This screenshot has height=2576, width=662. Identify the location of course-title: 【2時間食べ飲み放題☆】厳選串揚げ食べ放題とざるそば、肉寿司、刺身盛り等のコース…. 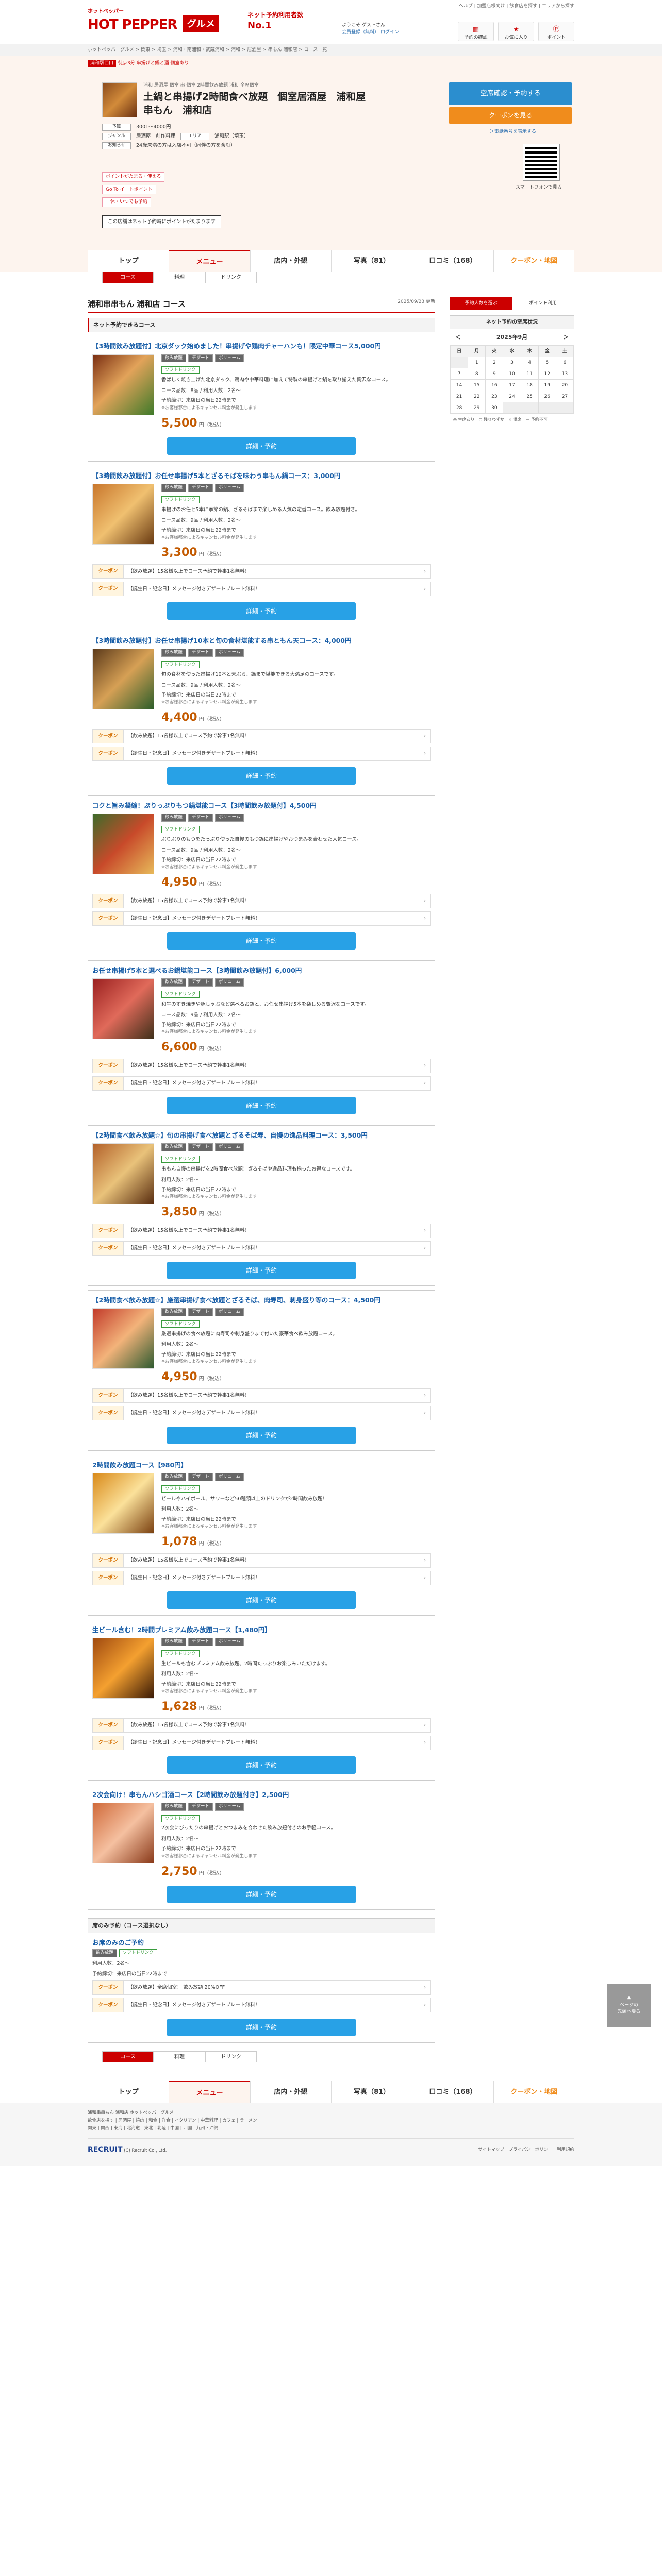
(261, 1299).